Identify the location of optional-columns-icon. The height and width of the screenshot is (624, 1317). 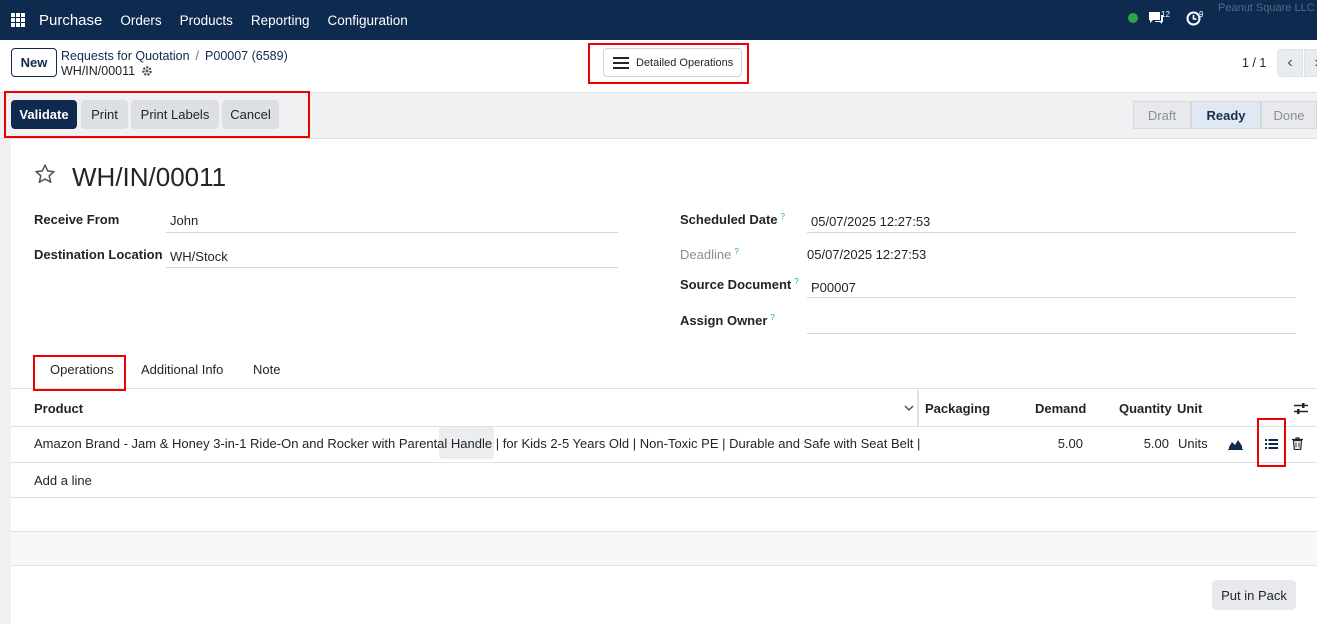
(1301, 408).